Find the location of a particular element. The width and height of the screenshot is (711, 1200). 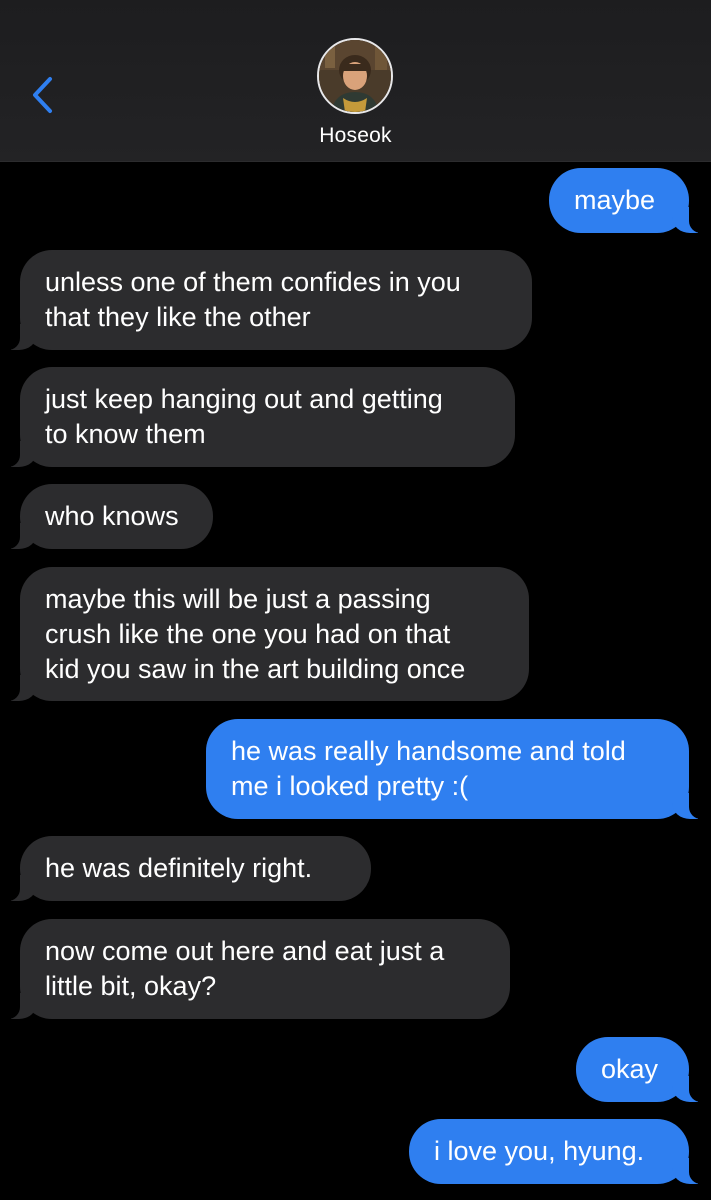

message-text: maybe this will be just a passing is located at coordinates (238, 599).